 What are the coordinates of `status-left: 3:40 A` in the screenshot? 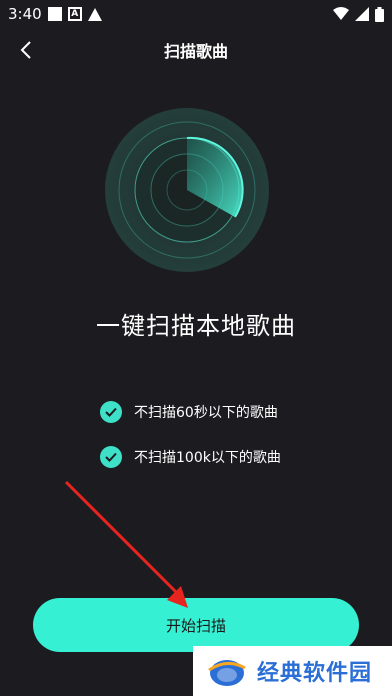 It's located at (55, 14).